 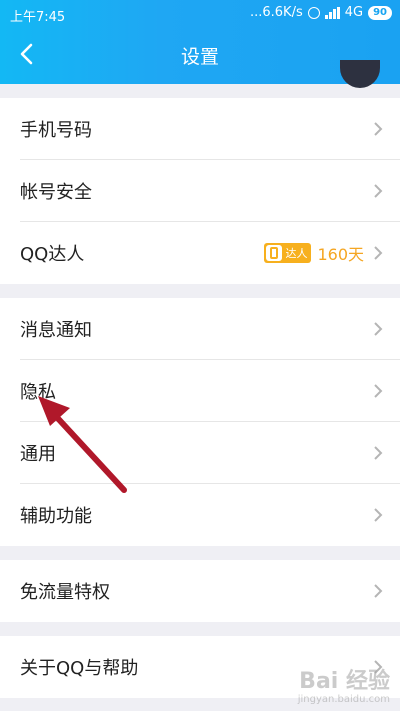 What do you see at coordinates (276, 12) in the screenshot?
I see `net-speed: ...6.6K/s` at bounding box center [276, 12].